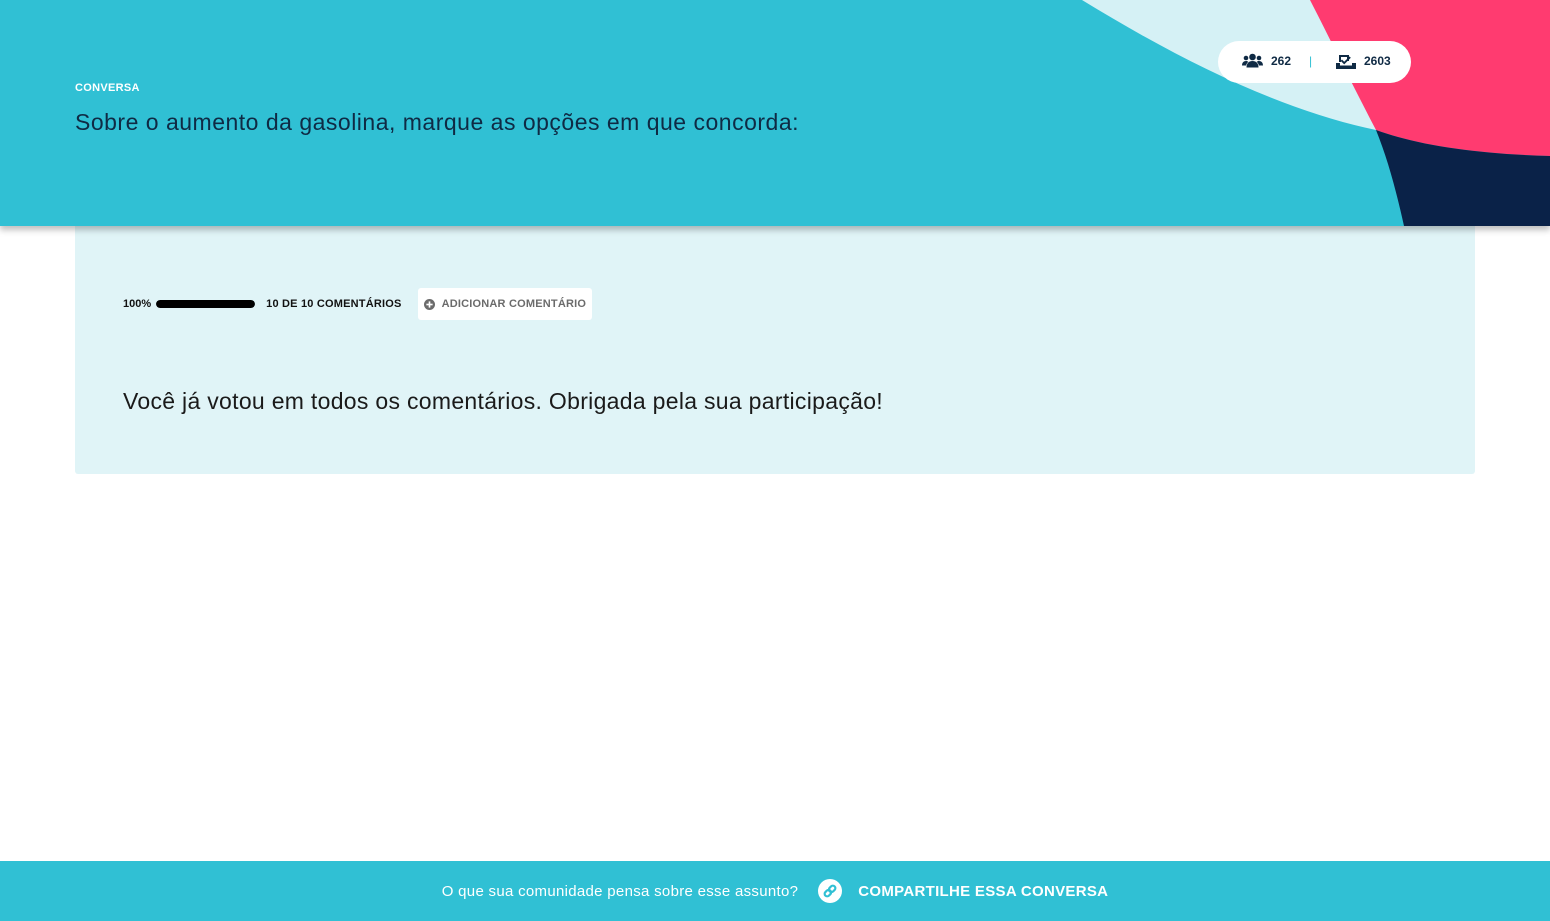 The width and height of the screenshot is (1550, 921). What do you see at coordinates (429, 304) in the screenshot?
I see `plus-circle-icon` at bounding box center [429, 304].